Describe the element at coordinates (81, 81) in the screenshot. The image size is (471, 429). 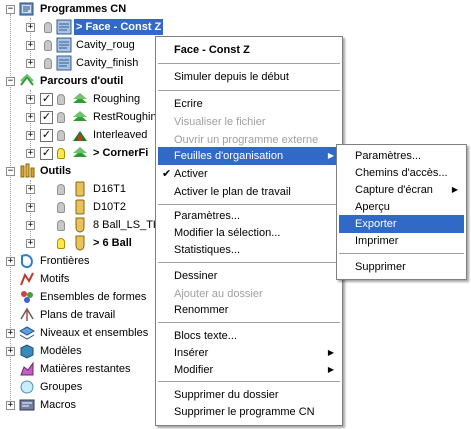
I see `tree-node-parcours: Parcours d'outil` at that location.